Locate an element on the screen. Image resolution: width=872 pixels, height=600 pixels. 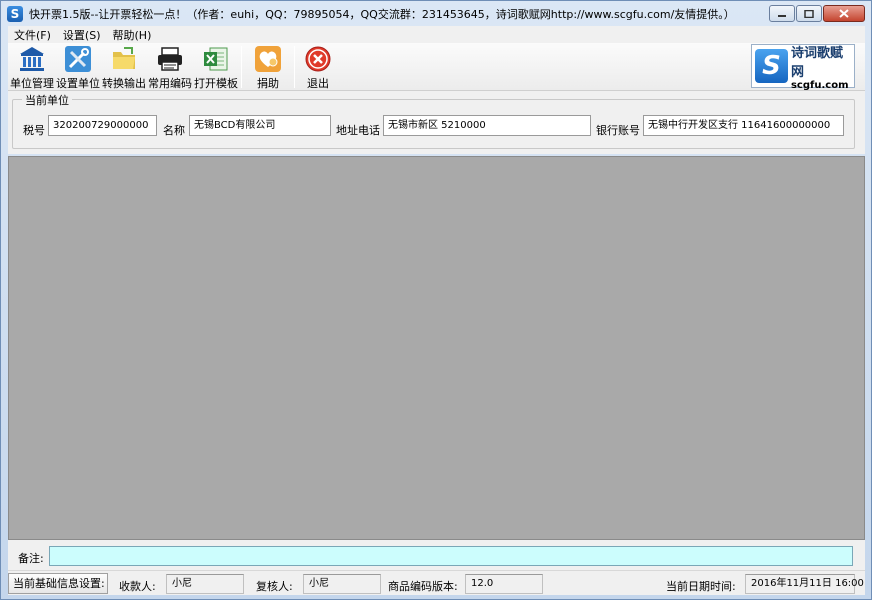
payee-value: 小尼 is located at coordinates (205, 584).